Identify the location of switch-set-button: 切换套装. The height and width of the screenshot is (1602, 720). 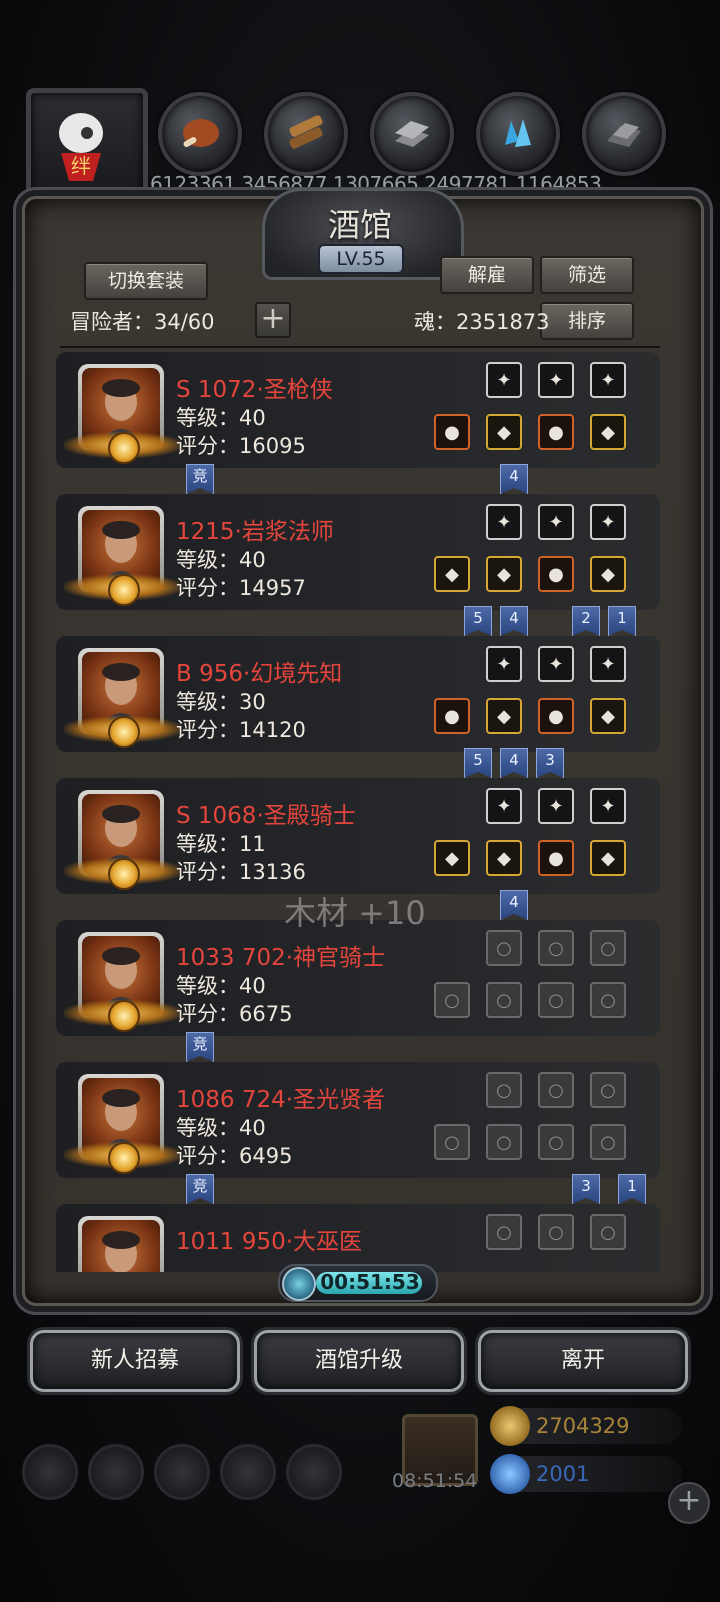
(146, 281).